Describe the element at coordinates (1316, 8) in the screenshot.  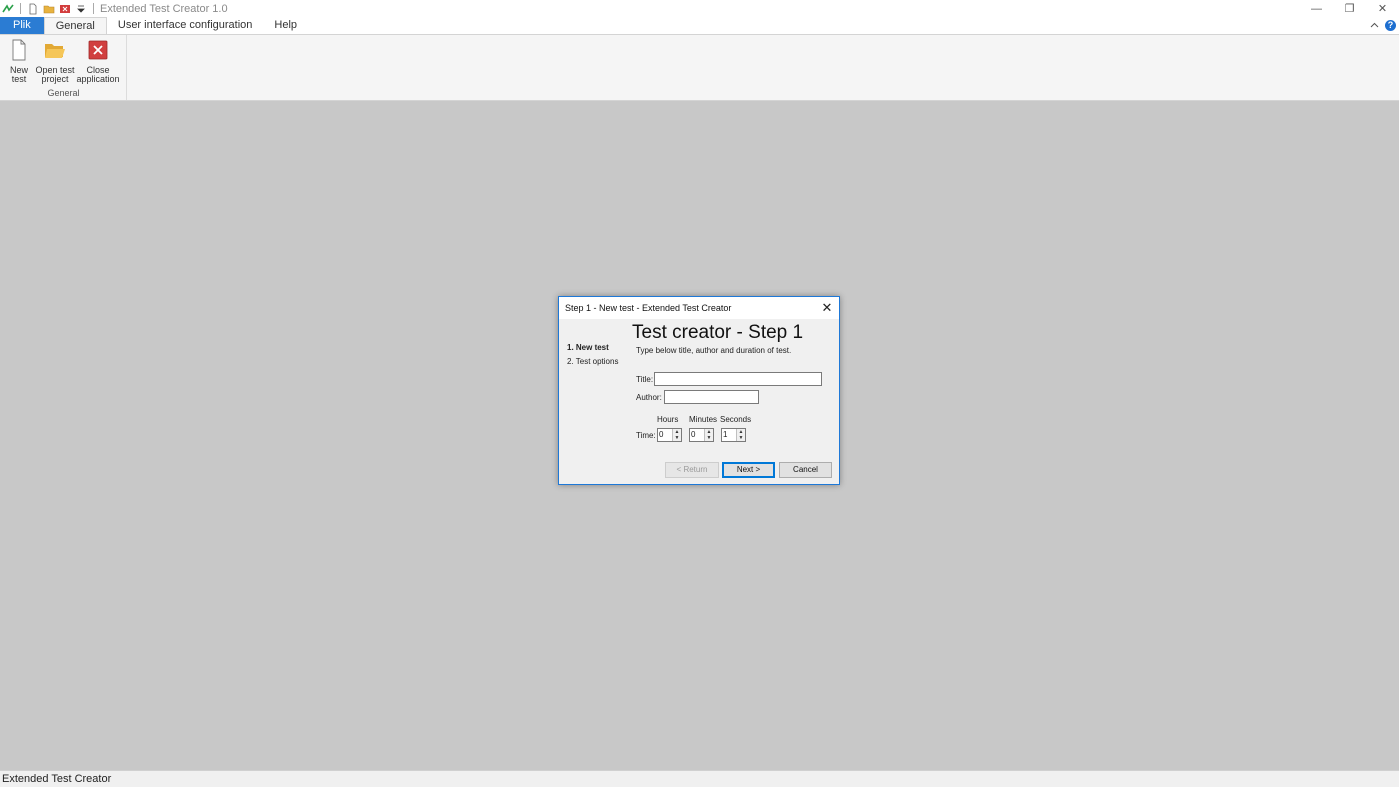
I see `minimize-button: —` at that location.